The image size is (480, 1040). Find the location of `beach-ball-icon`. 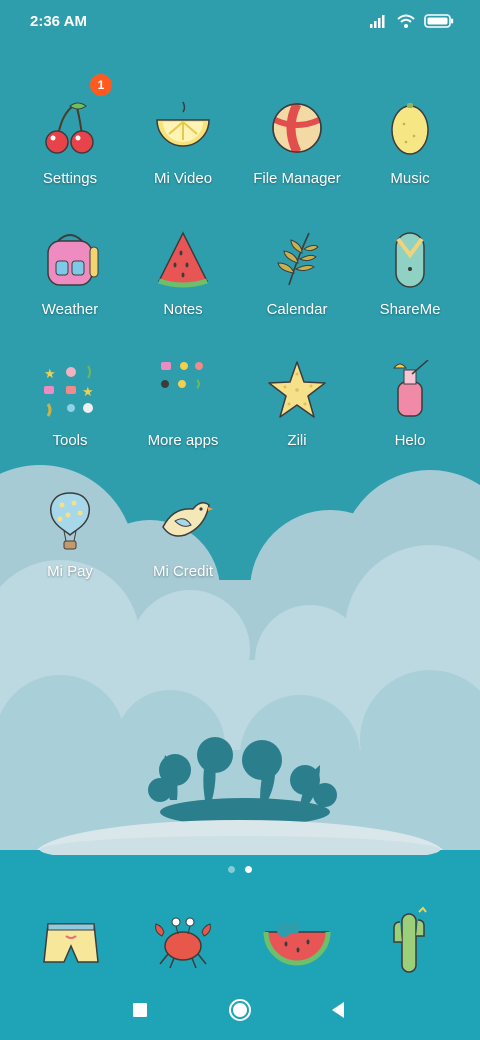

beach-ball-icon is located at coordinates (297, 128).